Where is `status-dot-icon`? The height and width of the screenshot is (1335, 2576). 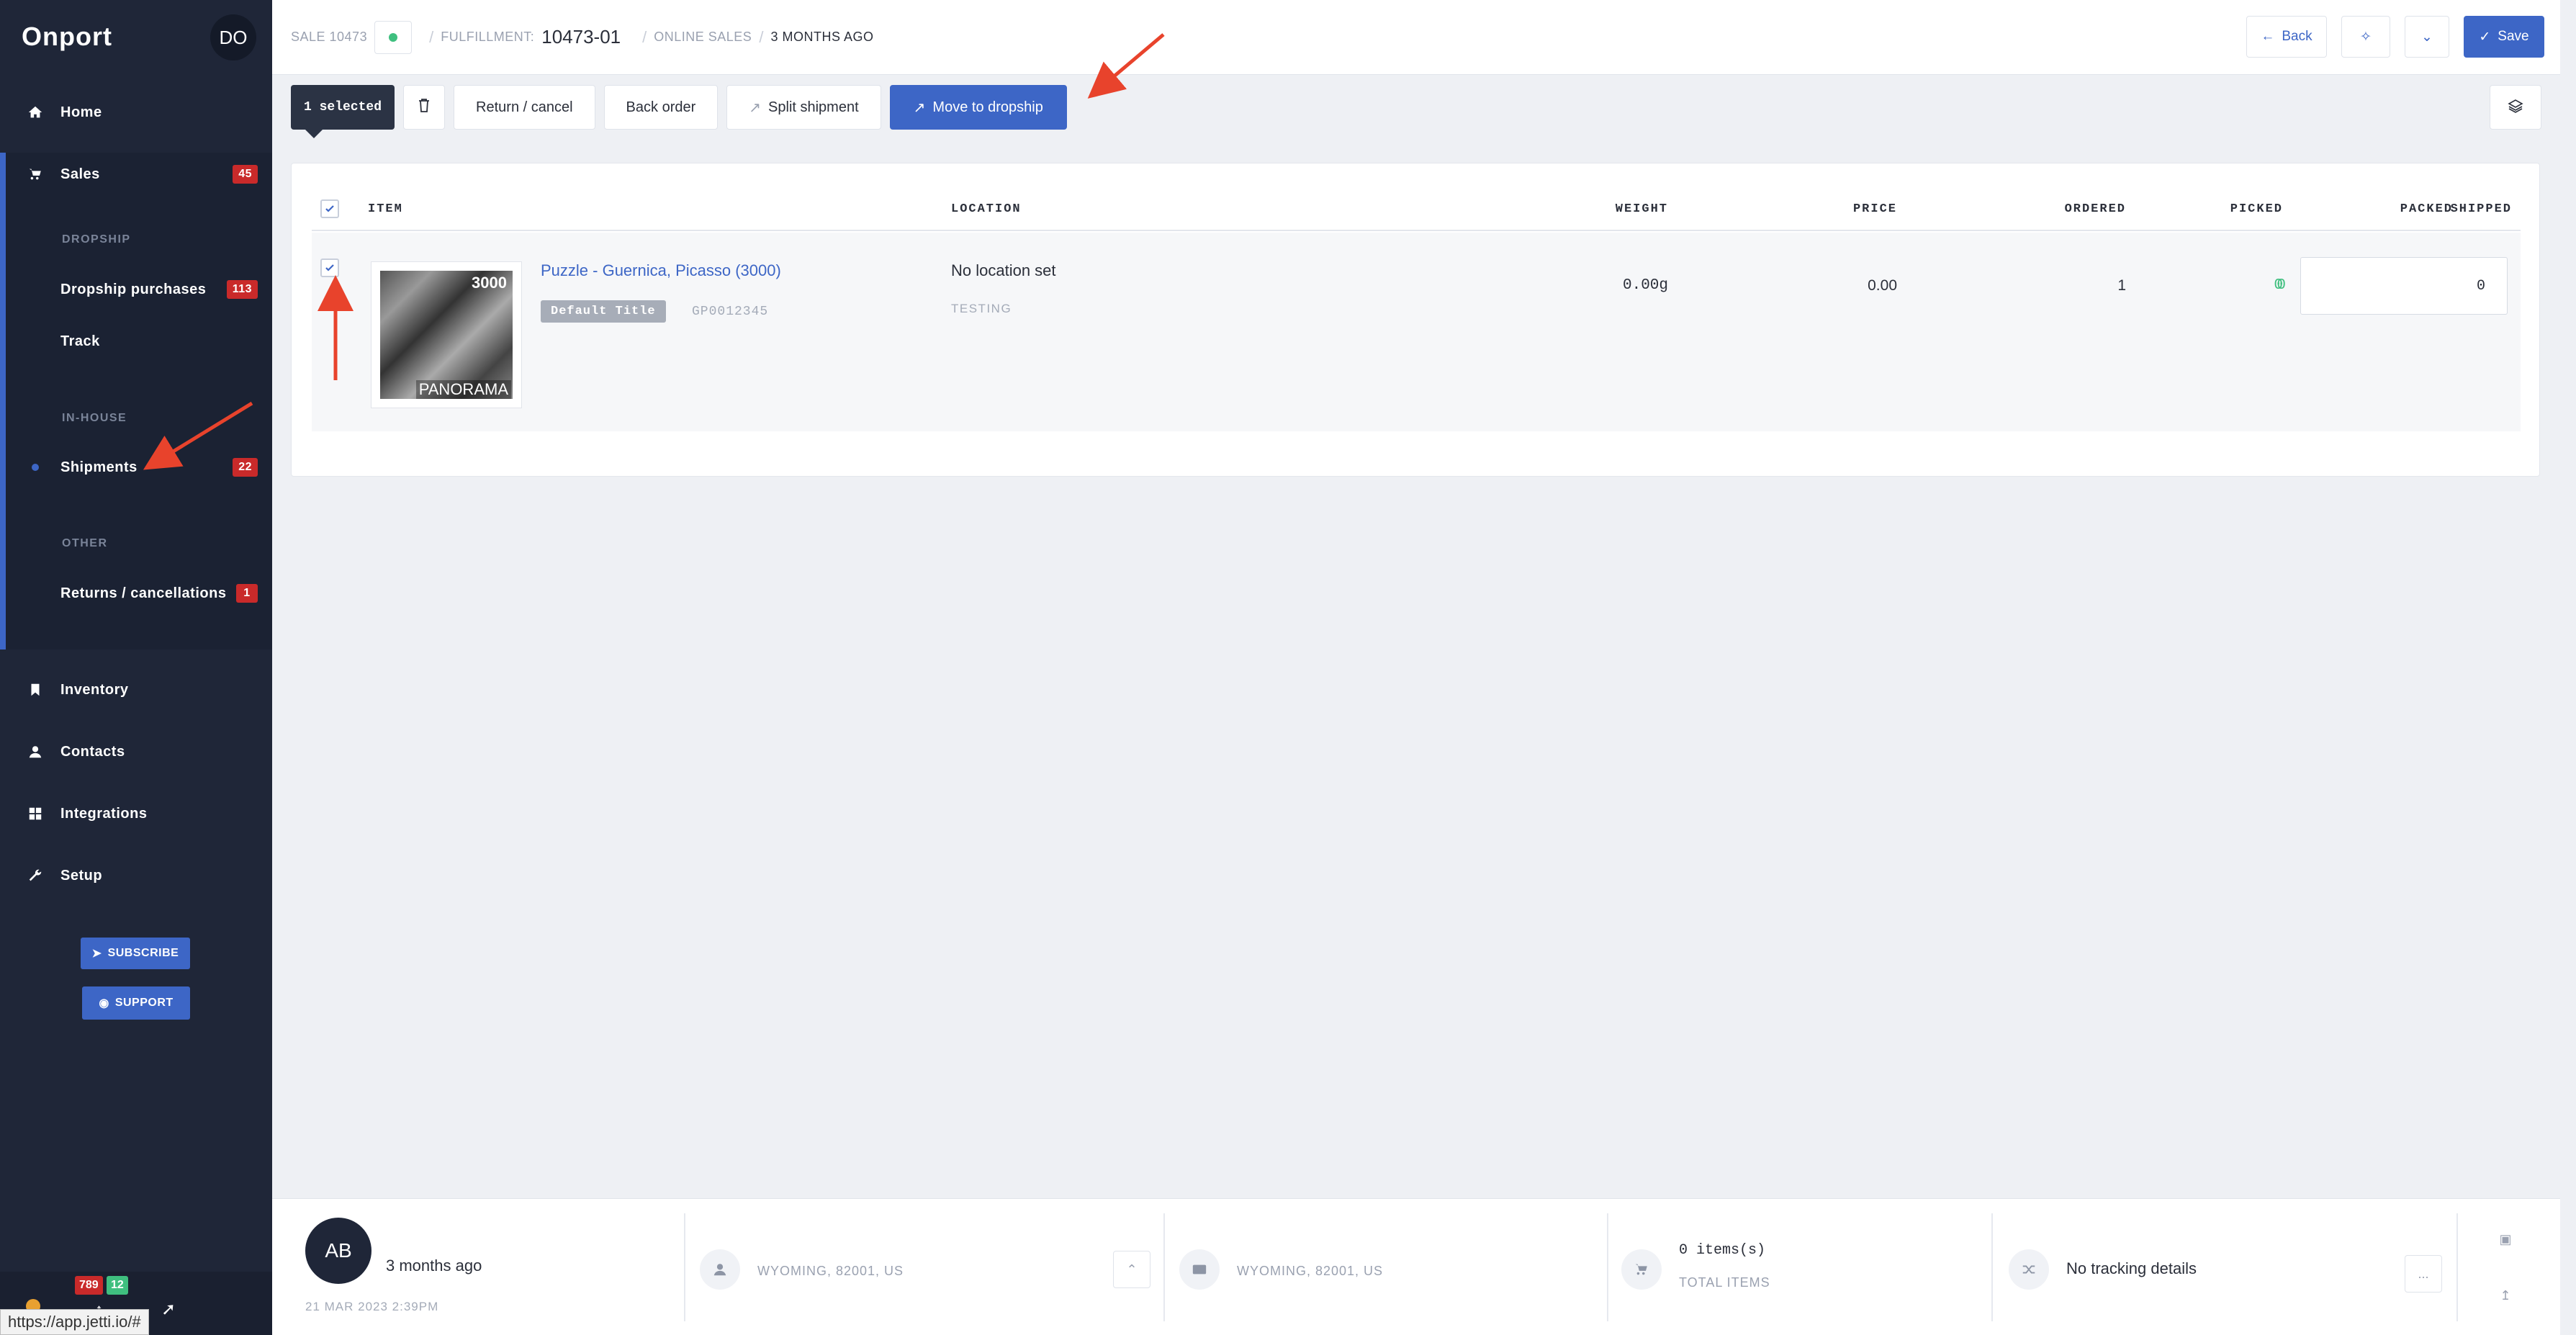 status-dot-icon is located at coordinates (393, 37).